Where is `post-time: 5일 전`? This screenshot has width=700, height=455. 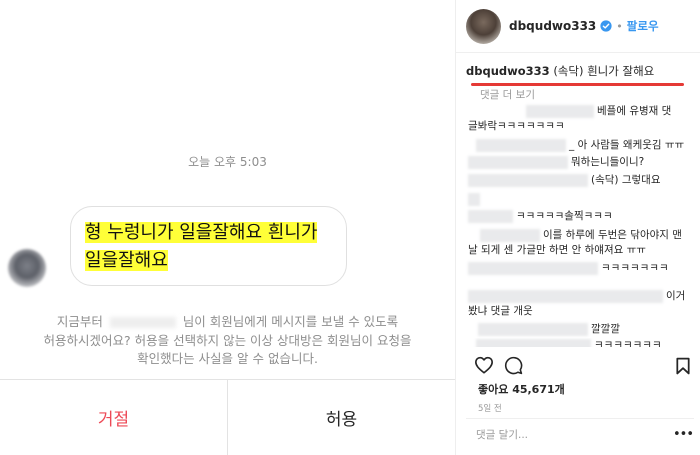
post-time: 5일 전 is located at coordinates (490, 409).